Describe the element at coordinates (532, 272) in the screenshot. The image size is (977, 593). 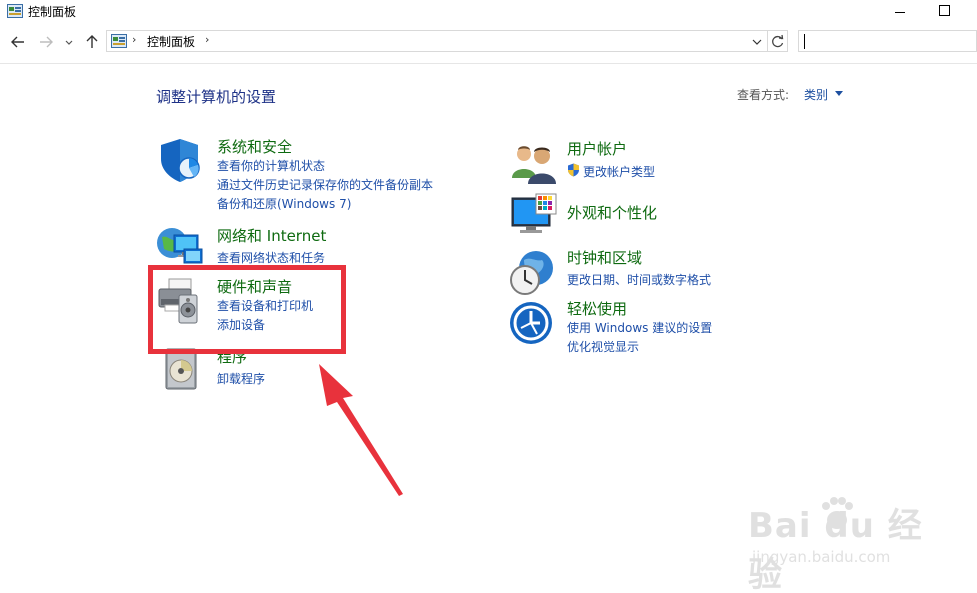
I see `clock-globe-icon` at that location.